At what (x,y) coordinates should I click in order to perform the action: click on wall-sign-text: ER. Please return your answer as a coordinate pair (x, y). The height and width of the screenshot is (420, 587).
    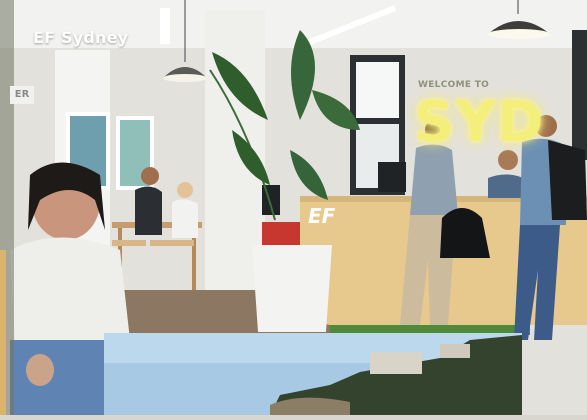
    Looking at the image, I should click on (22, 95).